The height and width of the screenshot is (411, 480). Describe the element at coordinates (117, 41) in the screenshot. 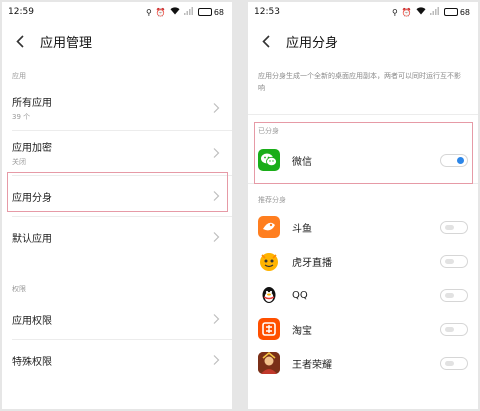

I see `page-header: 应用管理` at that location.